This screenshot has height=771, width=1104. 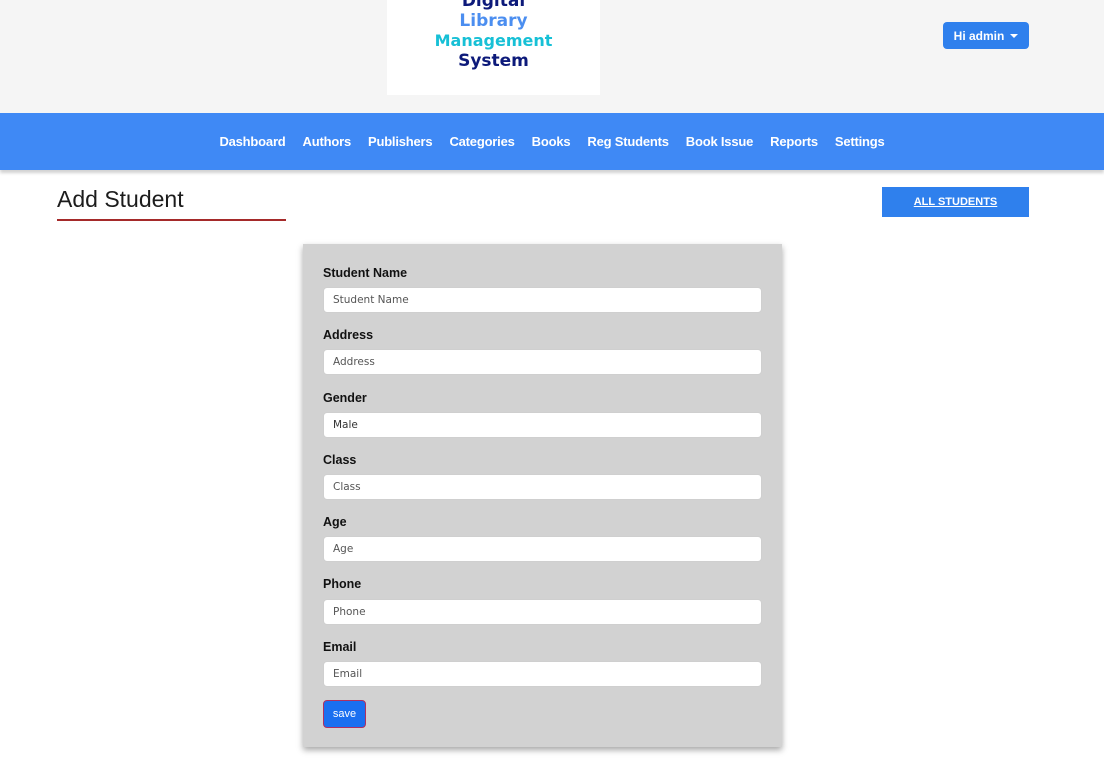 What do you see at coordinates (493, 21) in the screenshot?
I see `logo-line-2: Library` at bounding box center [493, 21].